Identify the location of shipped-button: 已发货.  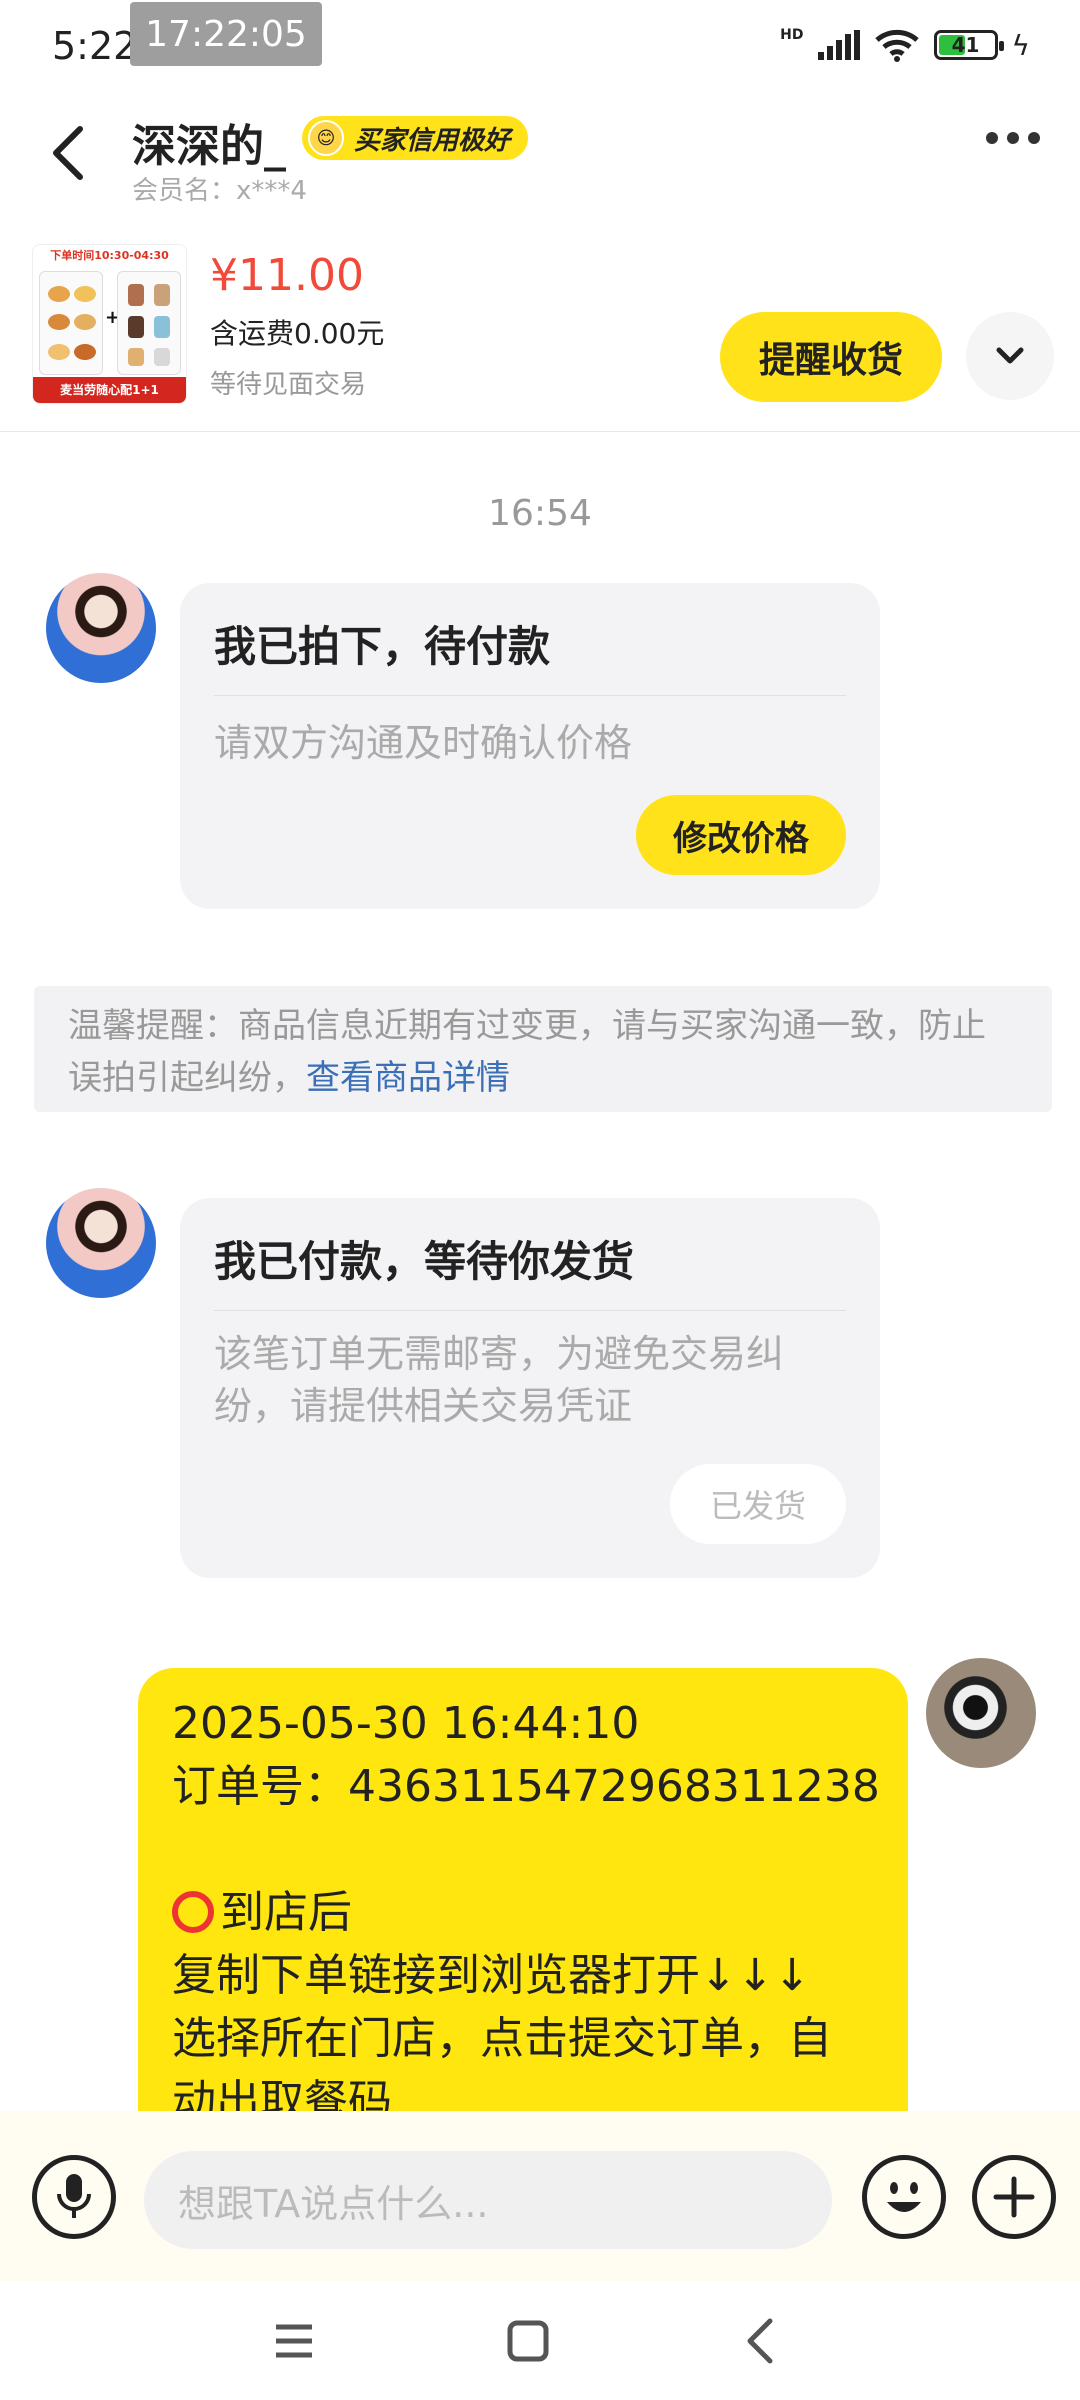
(758, 1504).